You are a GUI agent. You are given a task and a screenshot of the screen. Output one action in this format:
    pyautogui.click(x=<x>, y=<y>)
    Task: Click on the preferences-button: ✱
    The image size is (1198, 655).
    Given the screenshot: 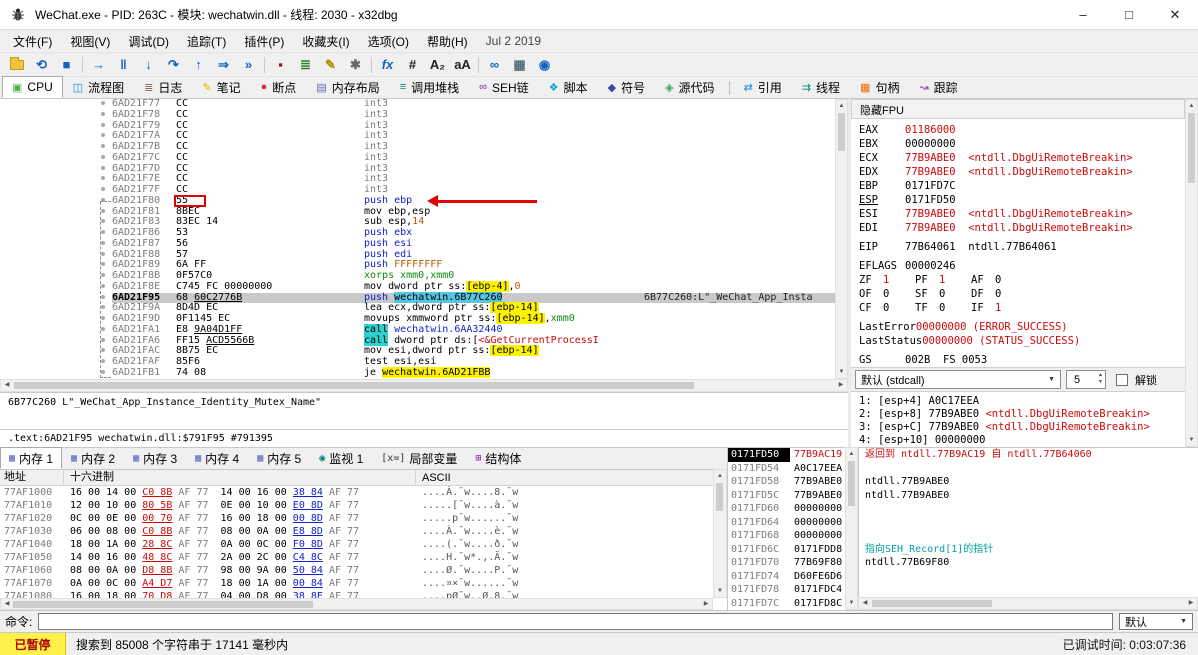 What is the action you would take?
    pyautogui.click(x=355, y=65)
    